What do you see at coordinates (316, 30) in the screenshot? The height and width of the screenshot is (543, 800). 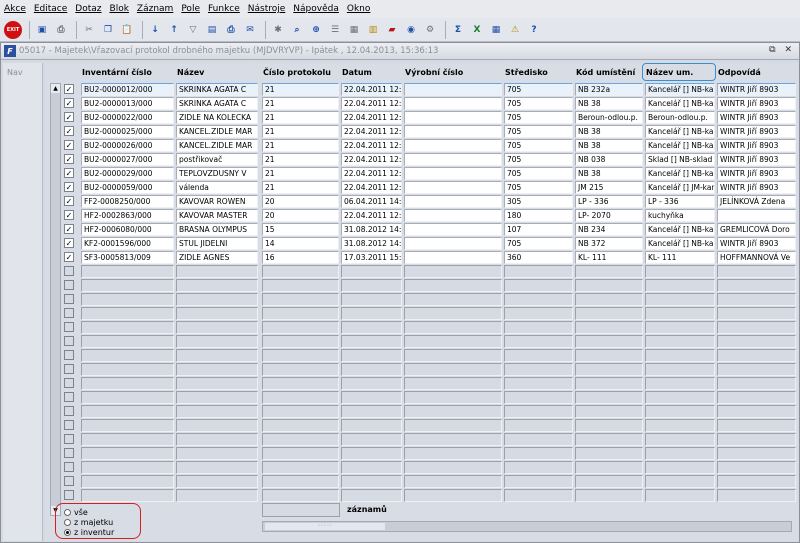 I see `zoom-icon: ⊕` at bounding box center [316, 30].